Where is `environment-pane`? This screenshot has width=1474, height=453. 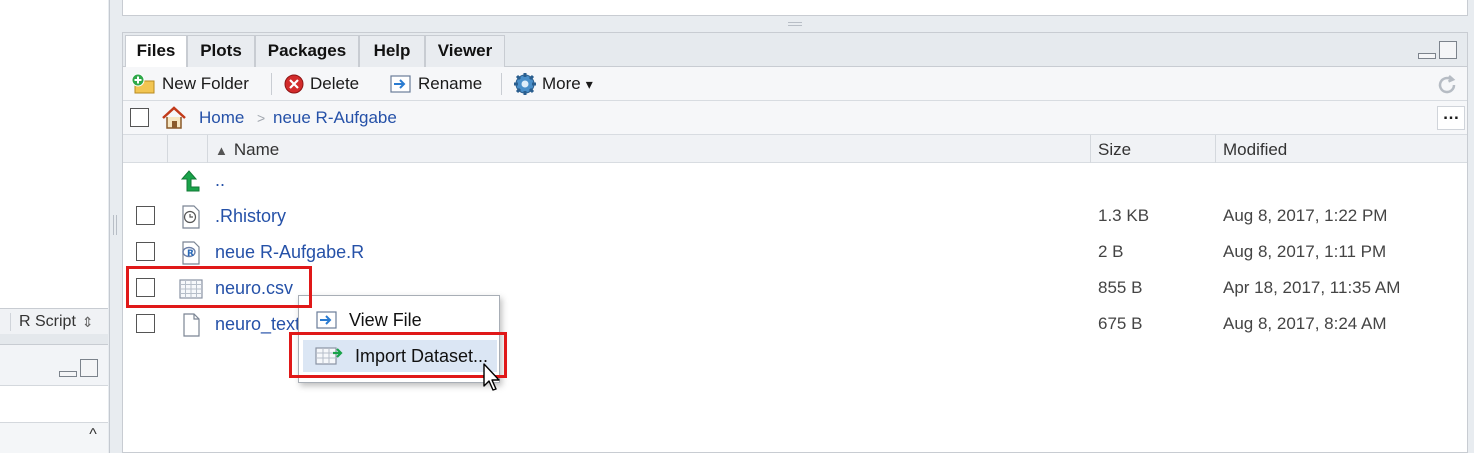 environment-pane is located at coordinates (795, 8).